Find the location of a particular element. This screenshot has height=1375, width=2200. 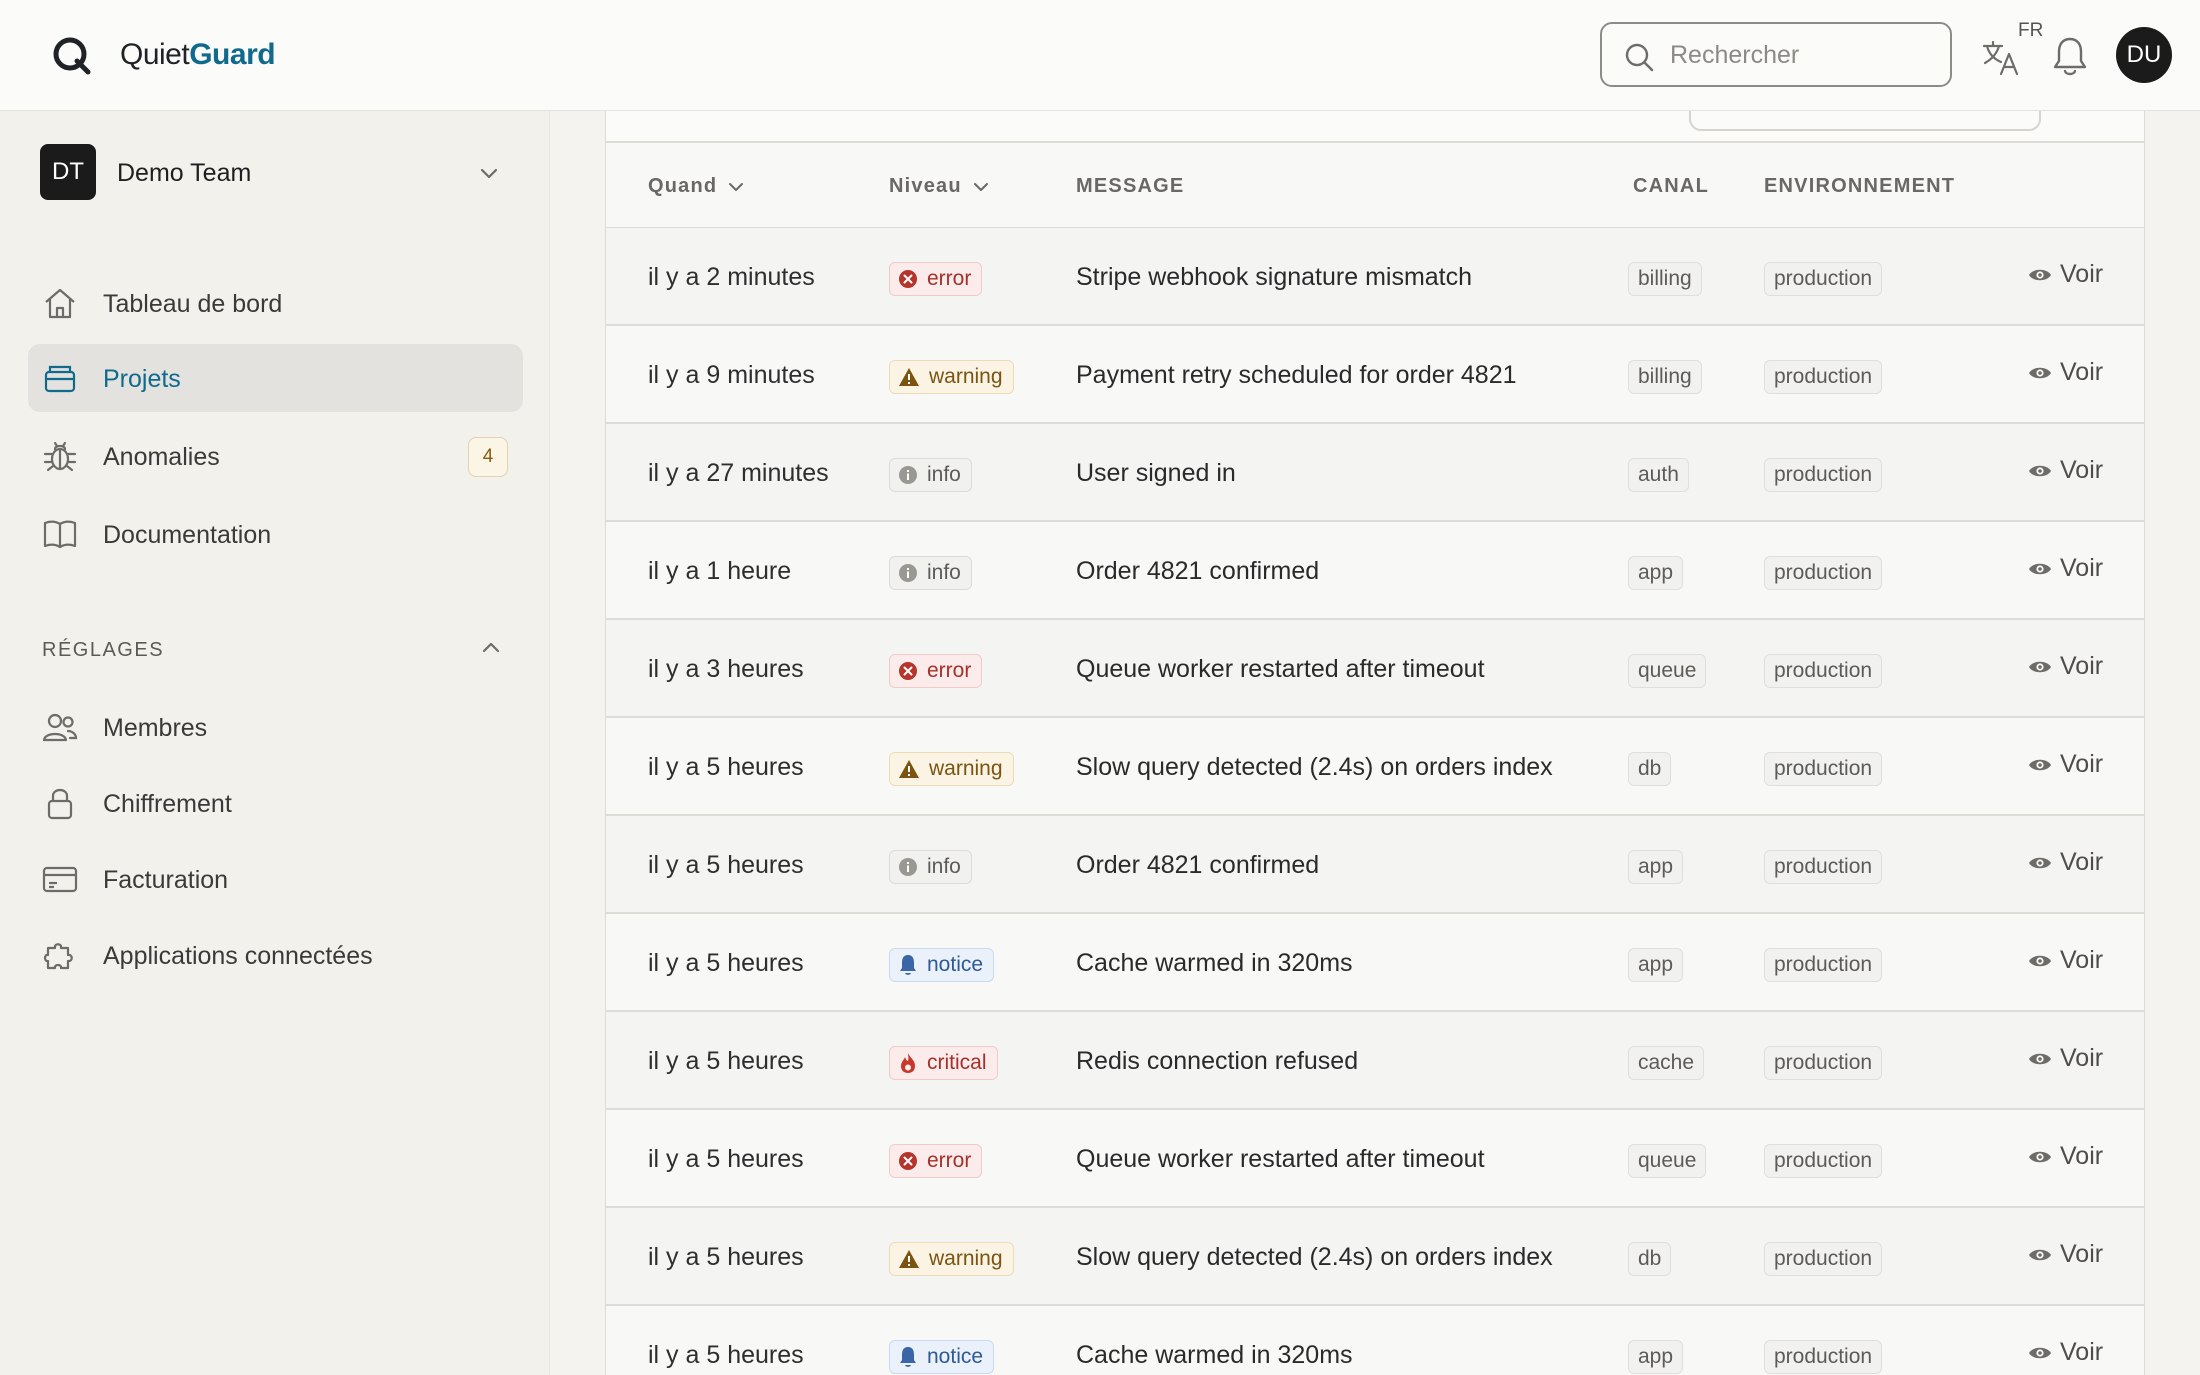

settings-section-title: RÉGLAGES is located at coordinates (103, 650).